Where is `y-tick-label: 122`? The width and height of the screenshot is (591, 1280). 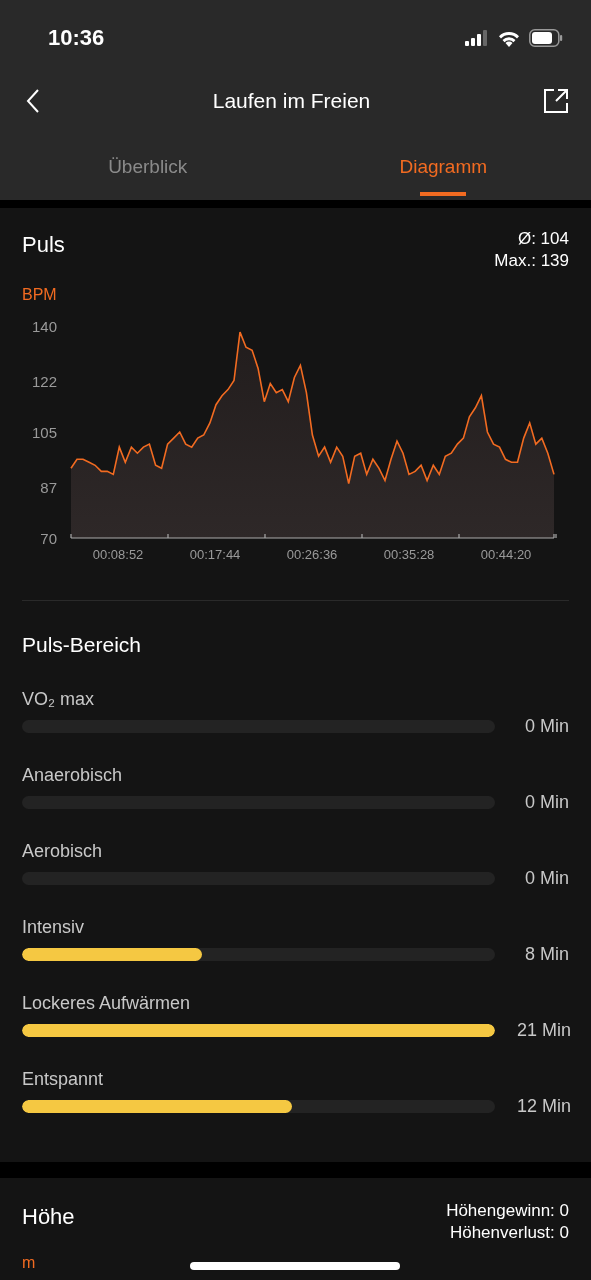
y-tick-label: 122 is located at coordinates (44, 381).